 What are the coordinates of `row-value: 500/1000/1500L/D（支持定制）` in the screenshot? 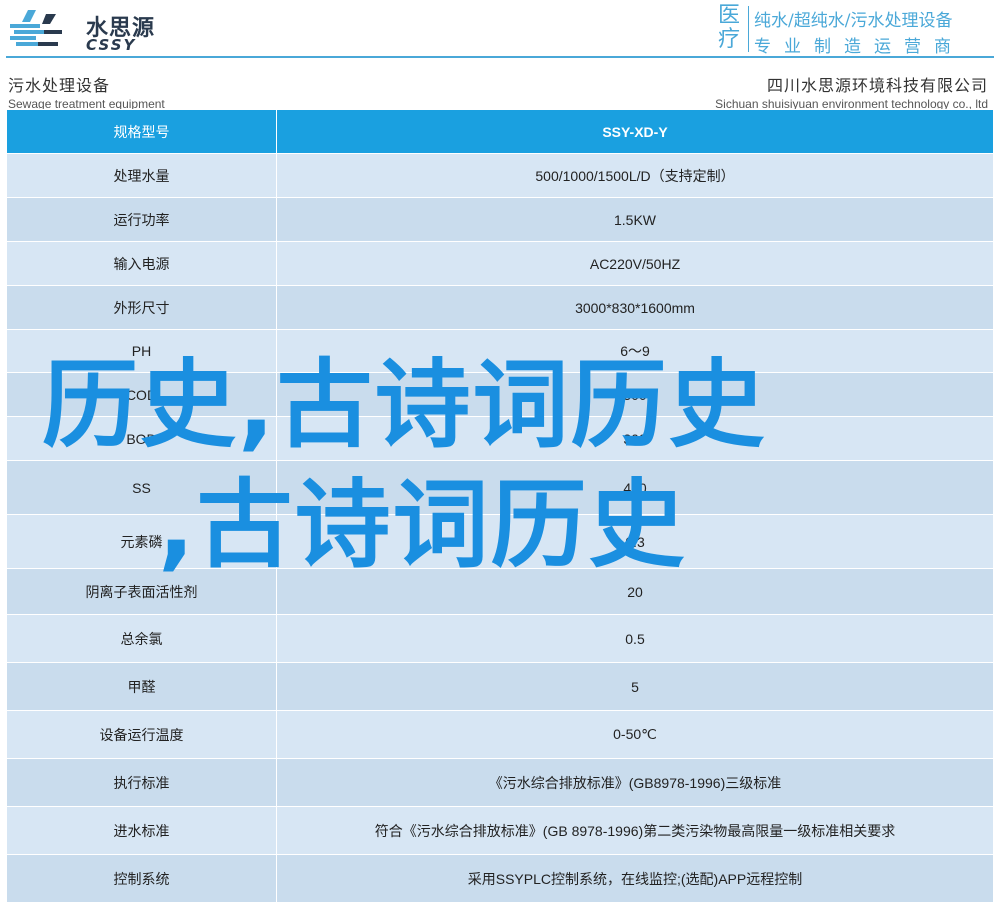 It's located at (635, 175).